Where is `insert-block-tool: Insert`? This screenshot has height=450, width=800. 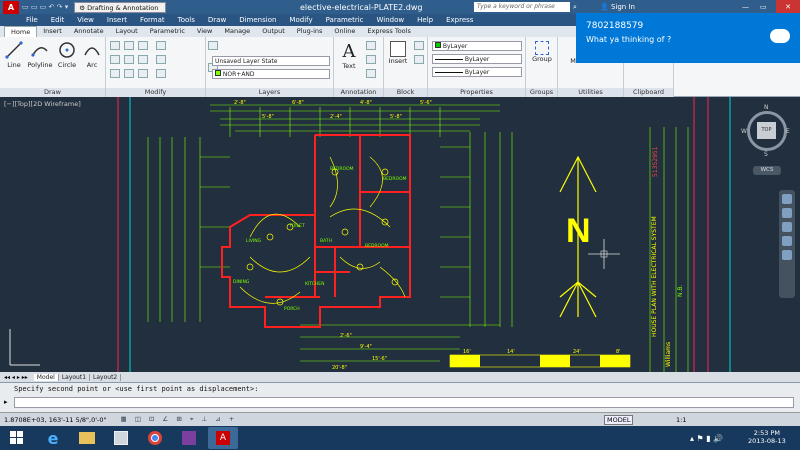
insert-block-tool: Insert is located at coordinates (398, 53).